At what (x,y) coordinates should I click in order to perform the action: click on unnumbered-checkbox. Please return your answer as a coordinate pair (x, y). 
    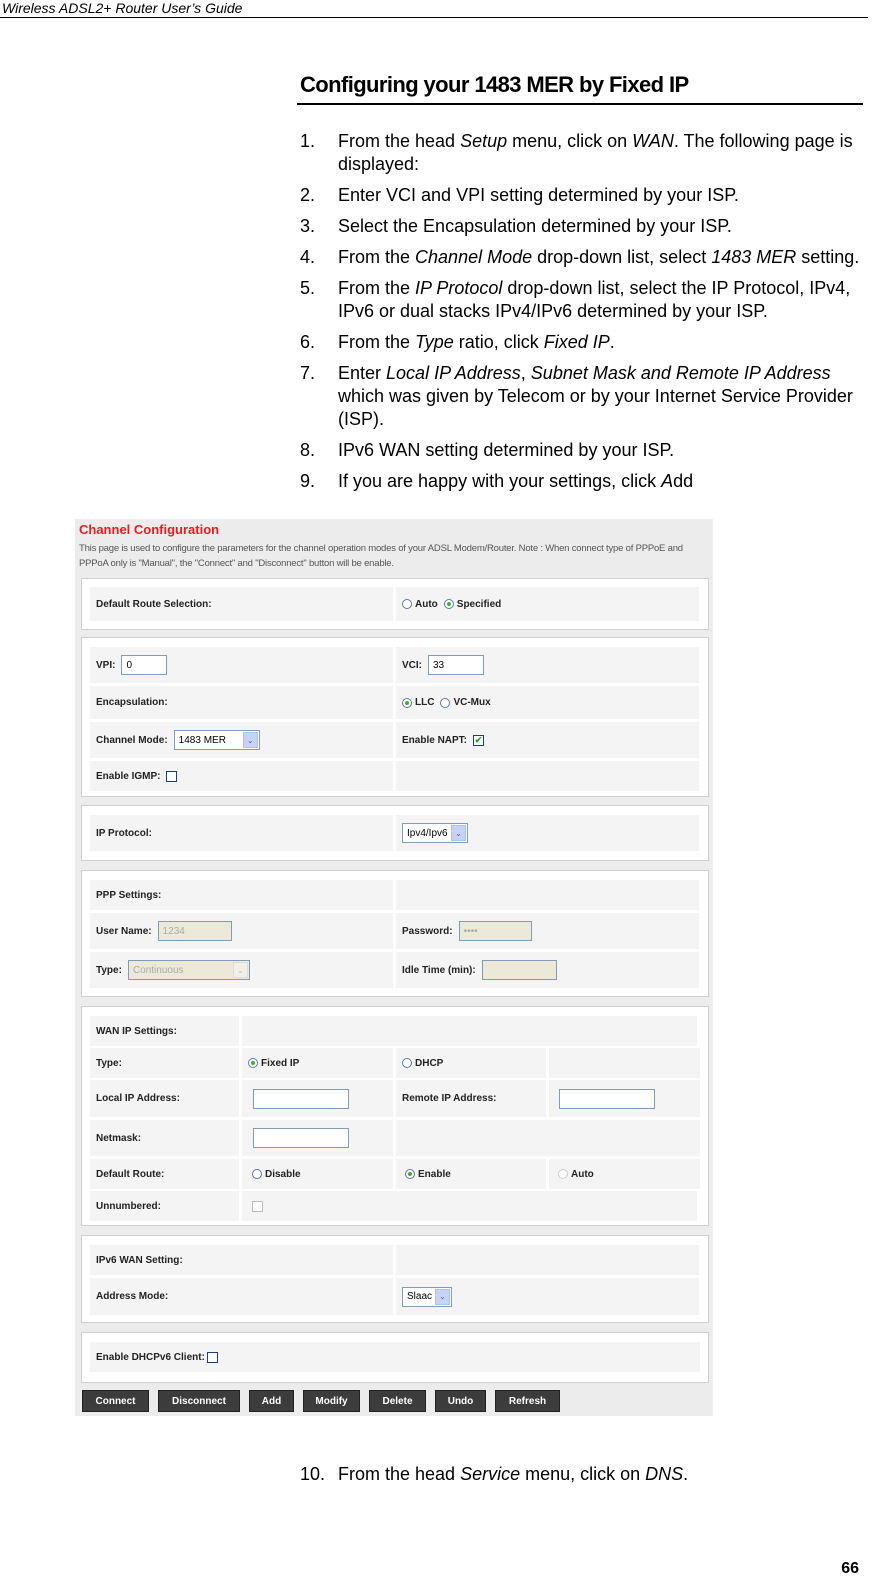
    Looking at the image, I should click on (257, 1206).